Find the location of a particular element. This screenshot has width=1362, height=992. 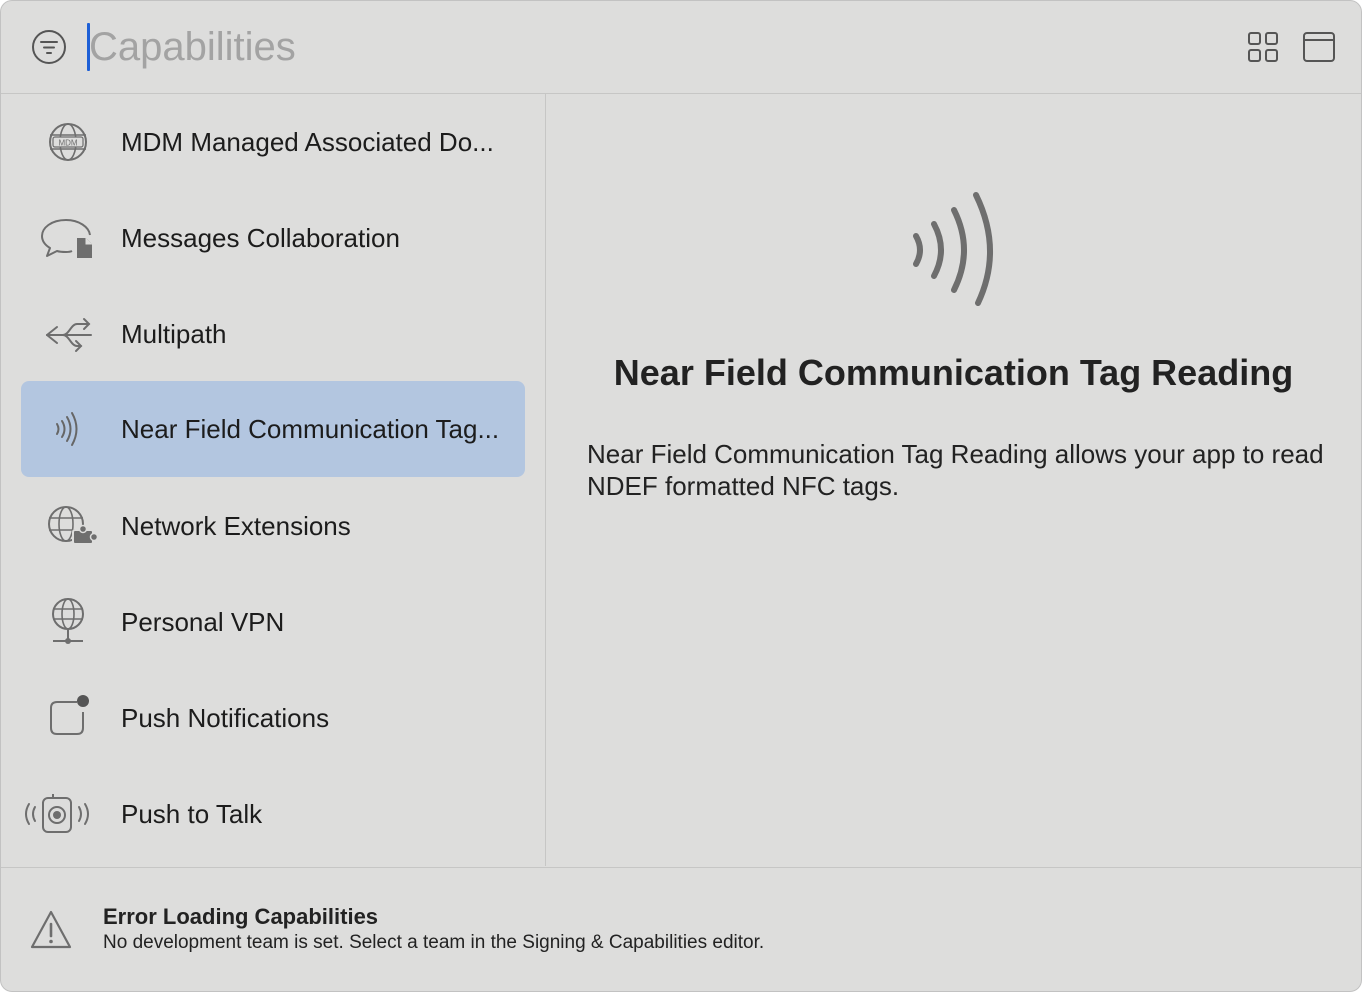

list-item-label: Network Extensions is located at coordinates (236, 526).